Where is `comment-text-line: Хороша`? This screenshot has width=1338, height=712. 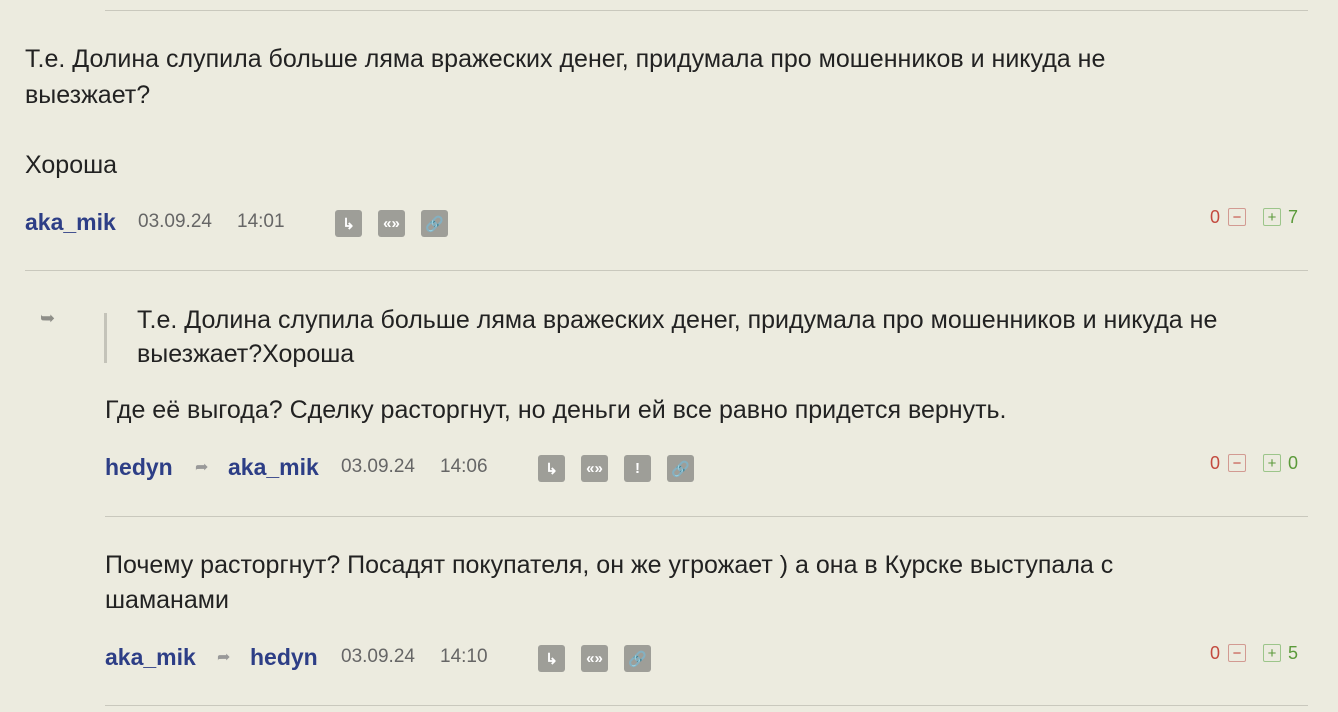
comment-text-line: Хороша is located at coordinates (71, 165).